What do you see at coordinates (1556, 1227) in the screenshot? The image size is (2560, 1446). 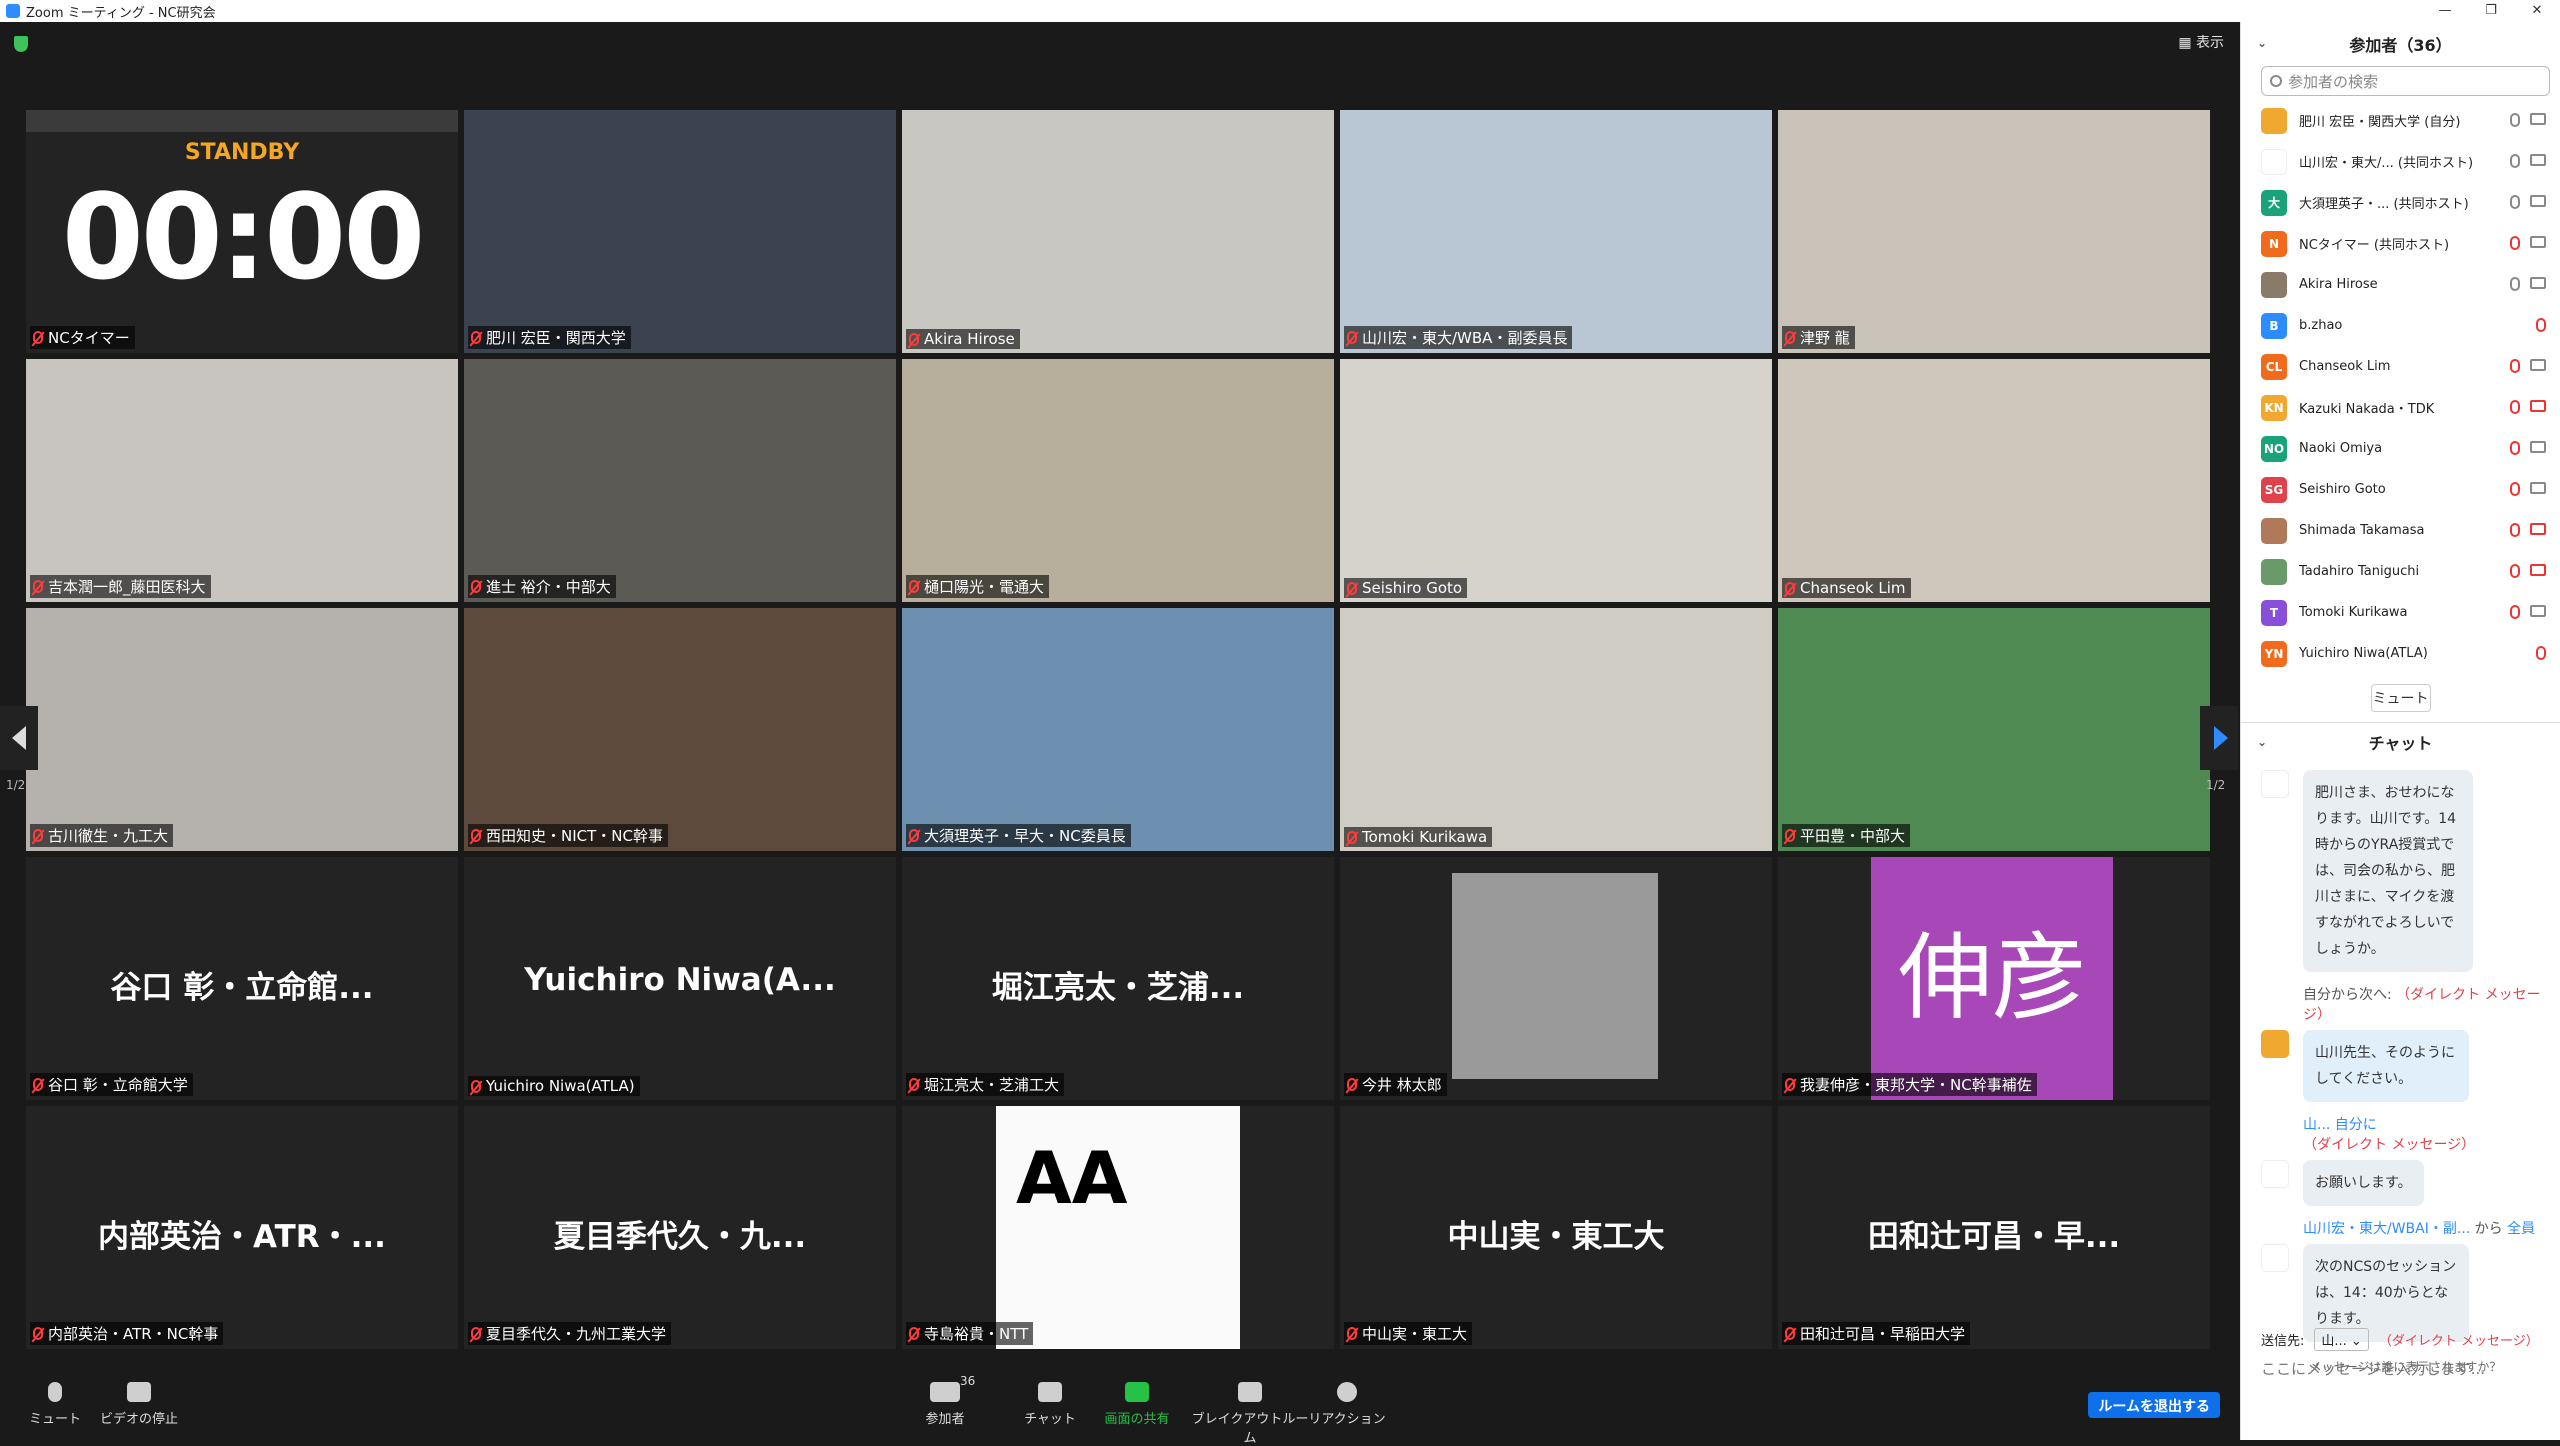 I see `video-tile: 中山実・東工大 中山実・東工大` at bounding box center [1556, 1227].